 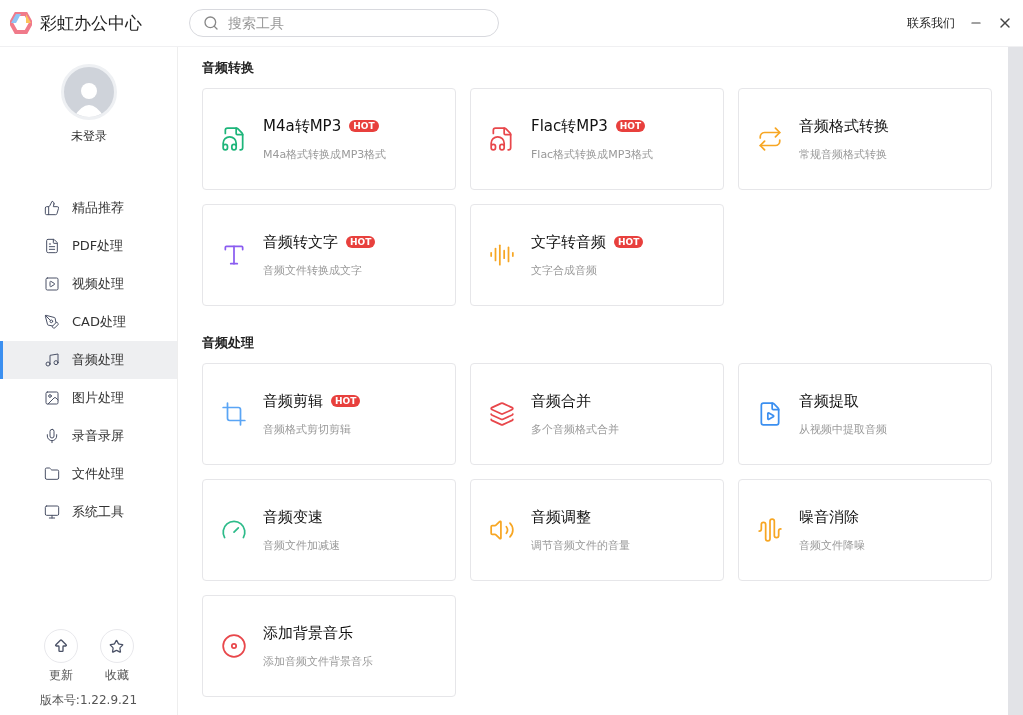 What do you see at coordinates (575, 429) in the screenshot?
I see `tool-description: 多个音频格式合并` at bounding box center [575, 429].